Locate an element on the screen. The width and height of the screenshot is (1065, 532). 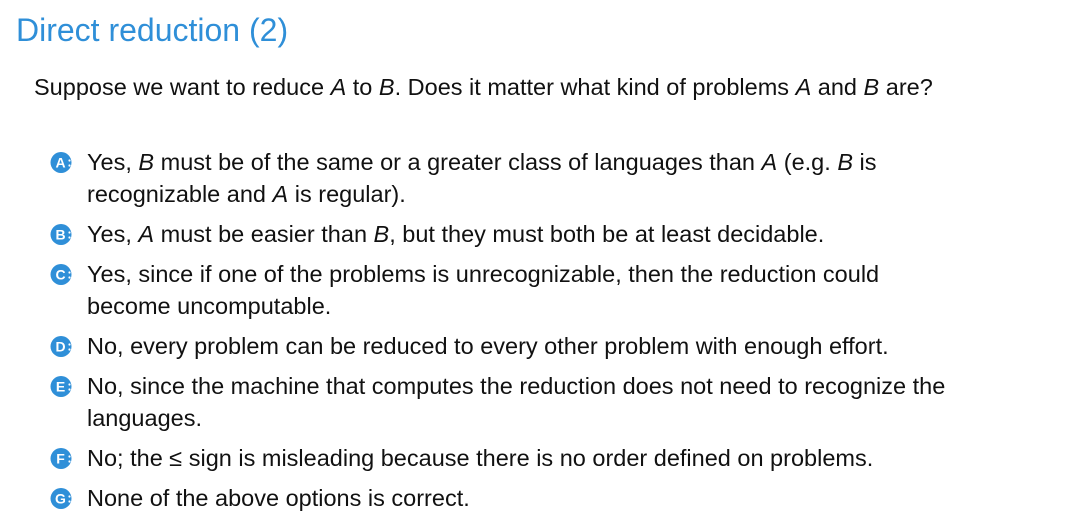
option-e-badge-icon: E is located at coordinates (61, 386).